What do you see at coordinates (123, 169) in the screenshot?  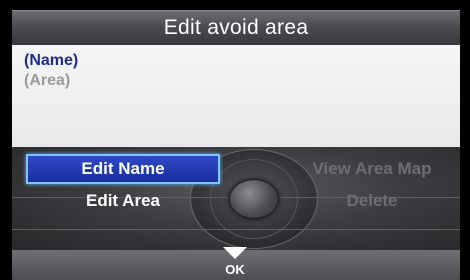 I see `edit-name-button: Edit Name` at bounding box center [123, 169].